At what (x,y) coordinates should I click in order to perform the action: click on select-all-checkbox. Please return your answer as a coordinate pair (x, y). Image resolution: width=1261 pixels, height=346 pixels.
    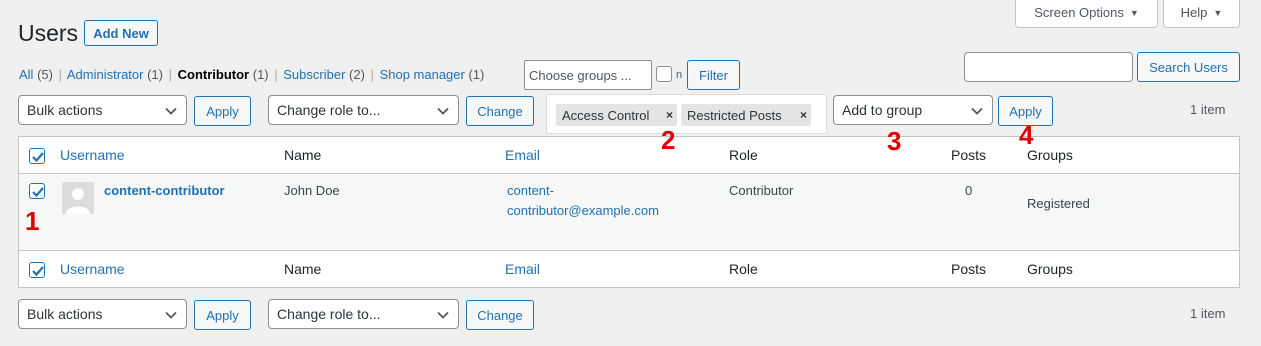
    Looking at the image, I should click on (37, 156).